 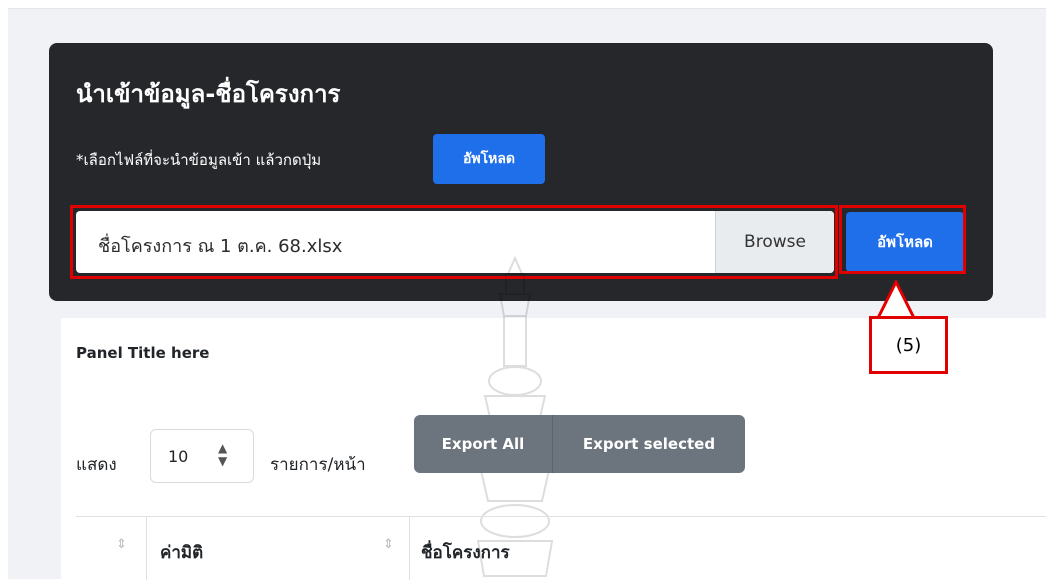 I want to click on export-button-group: Export All Export selected, so click(x=579, y=444).